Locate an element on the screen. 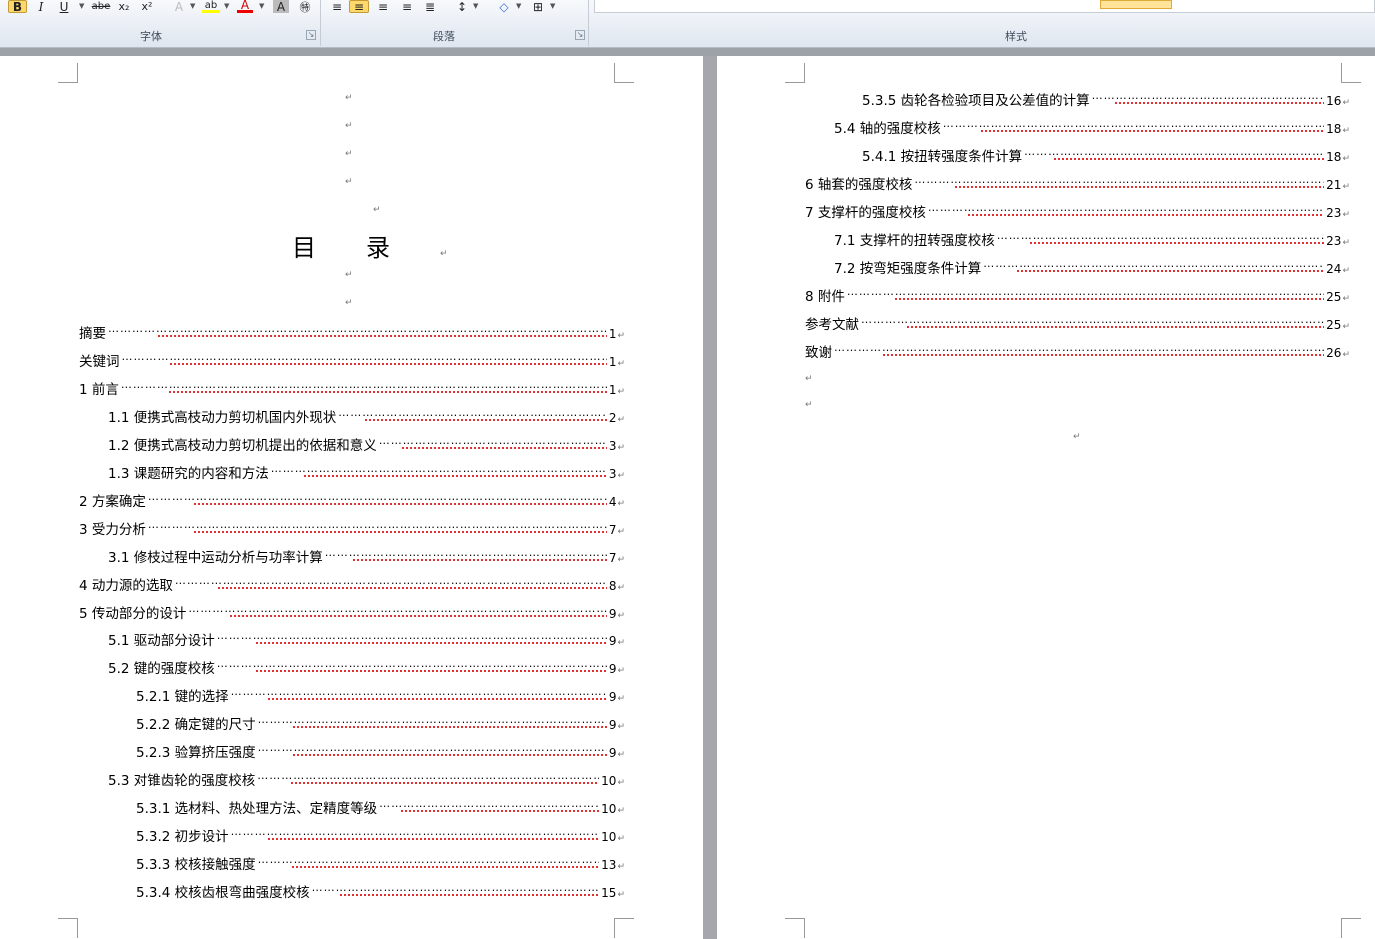 The width and height of the screenshot is (1375, 939). toc-entry: 5.3.1 选材料、热处理方法、定精度等级 10↵ is located at coordinates (380, 807).